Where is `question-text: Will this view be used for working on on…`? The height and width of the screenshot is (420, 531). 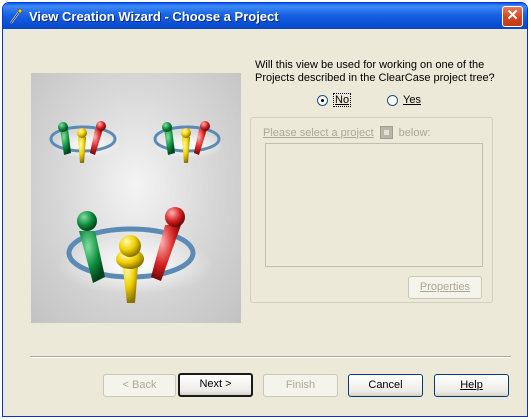 question-text: Will this view be used for working on on… is located at coordinates (375, 71).